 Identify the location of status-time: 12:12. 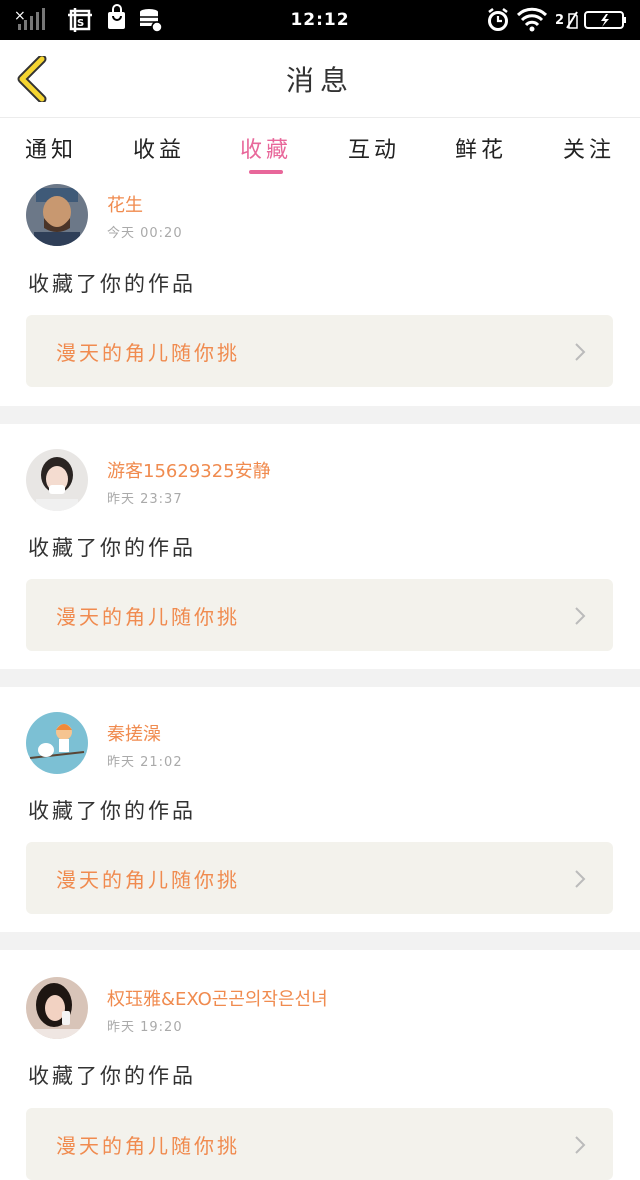
(320, 20).